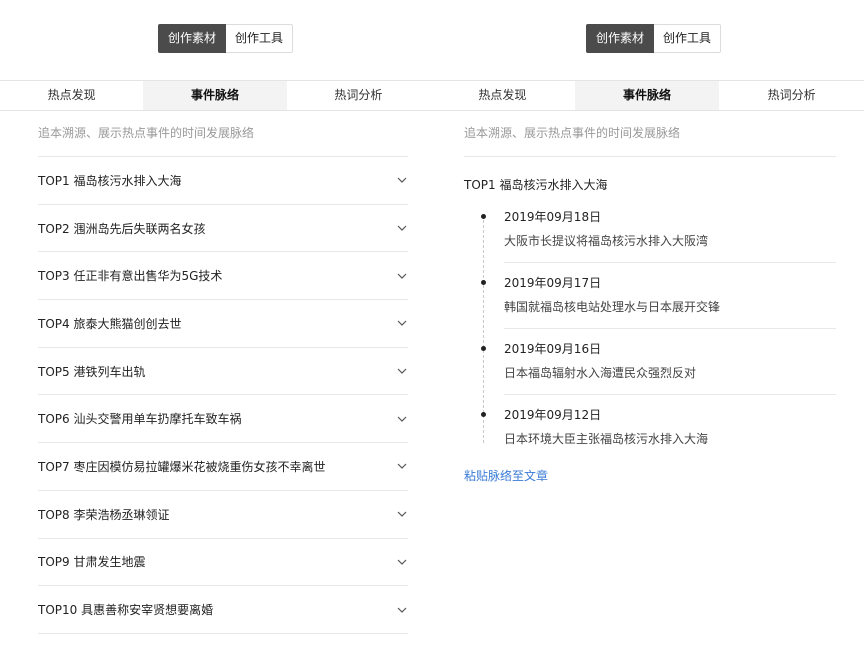  Describe the element at coordinates (606, 241) in the screenshot. I see `timeline-text: 大阪市长提议将福岛核污水排入大阪湾` at that location.